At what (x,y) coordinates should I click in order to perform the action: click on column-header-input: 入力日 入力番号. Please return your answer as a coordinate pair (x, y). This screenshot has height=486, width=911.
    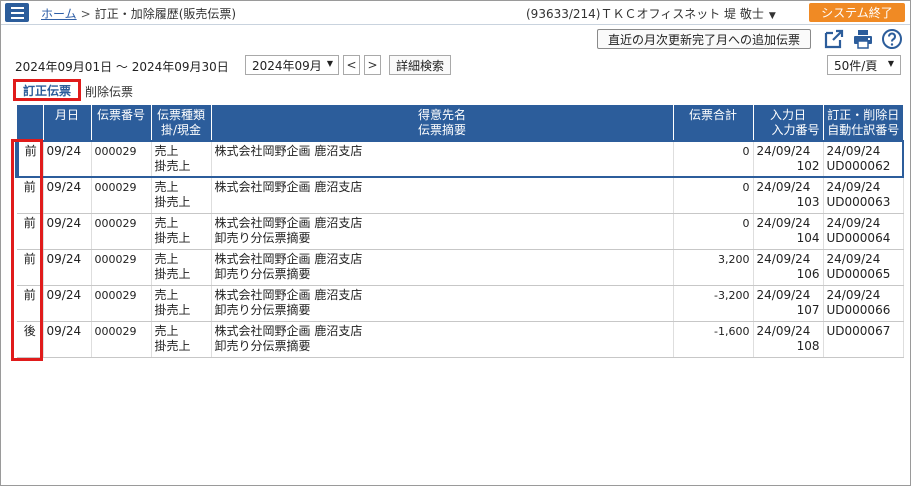
    Looking at the image, I should click on (788, 123).